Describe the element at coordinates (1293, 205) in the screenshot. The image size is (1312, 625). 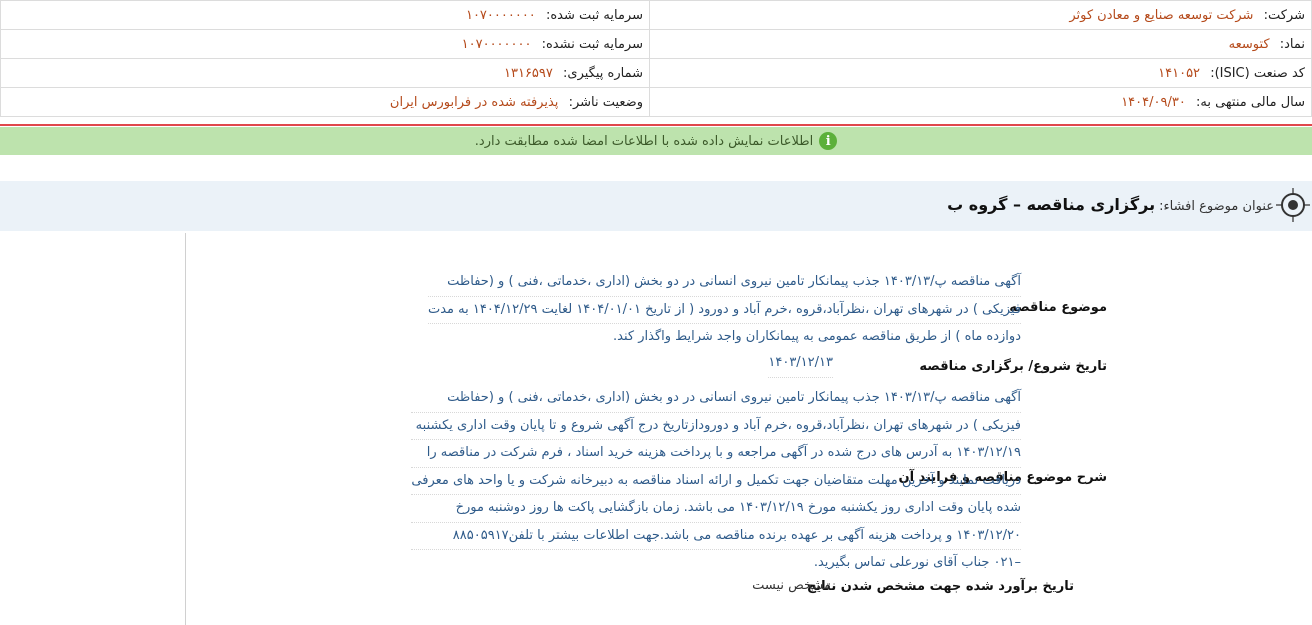
I see `target-icon` at that location.